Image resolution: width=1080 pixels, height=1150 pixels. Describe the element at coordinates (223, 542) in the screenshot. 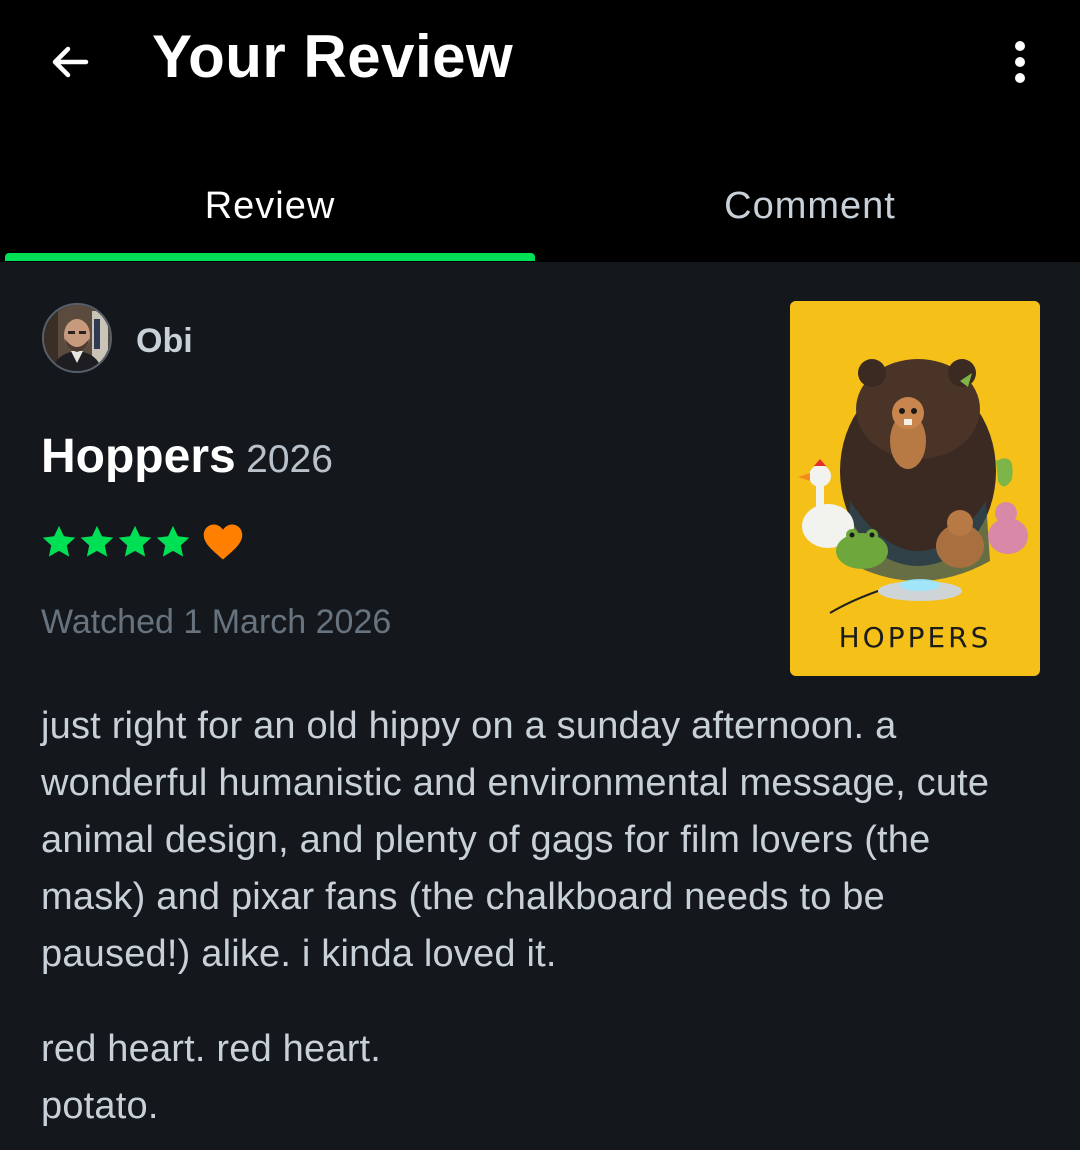

I see `heart-icon` at that location.